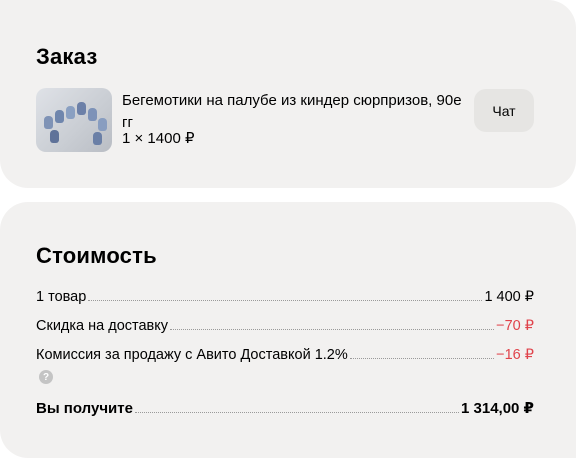  Describe the element at coordinates (74, 120) in the screenshot. I see `item-thumbnail` at that location.